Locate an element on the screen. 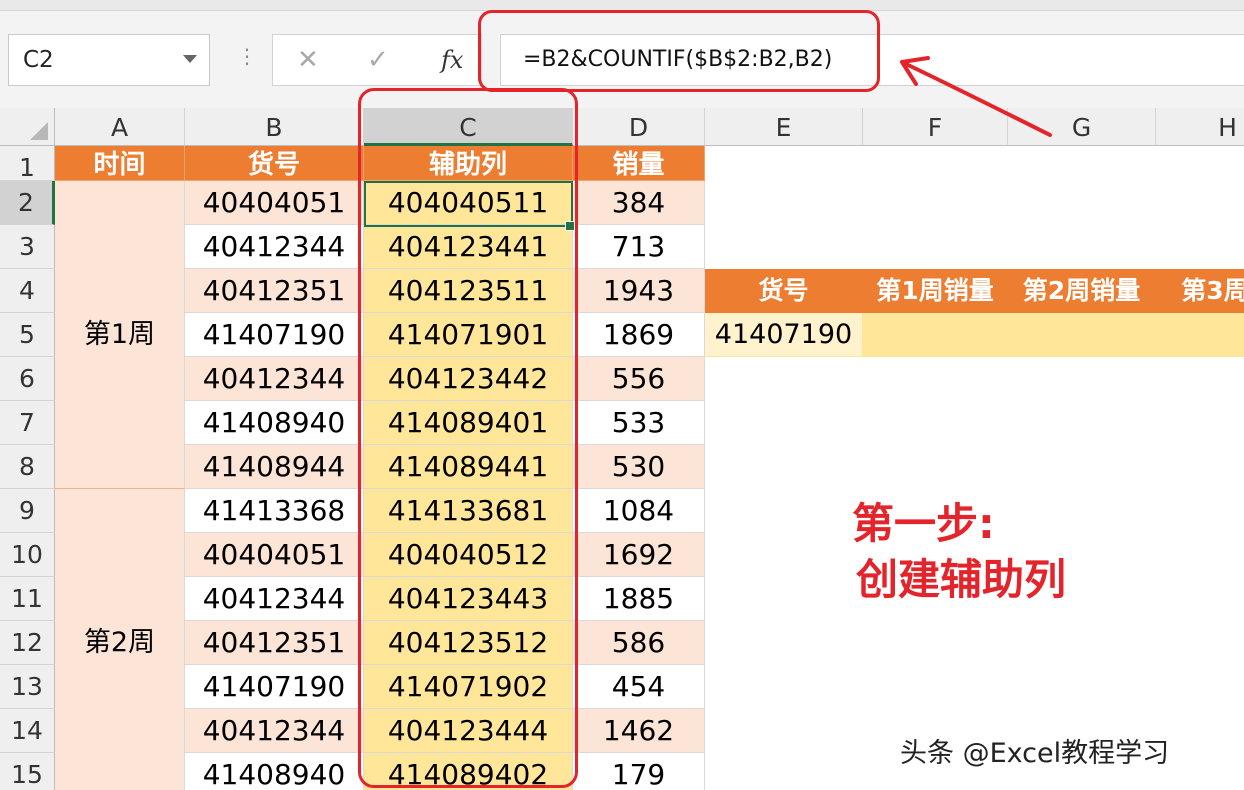 This screenshot has height=790, width=1244. cell-sales: 586 is located at coordinates (639, 643).